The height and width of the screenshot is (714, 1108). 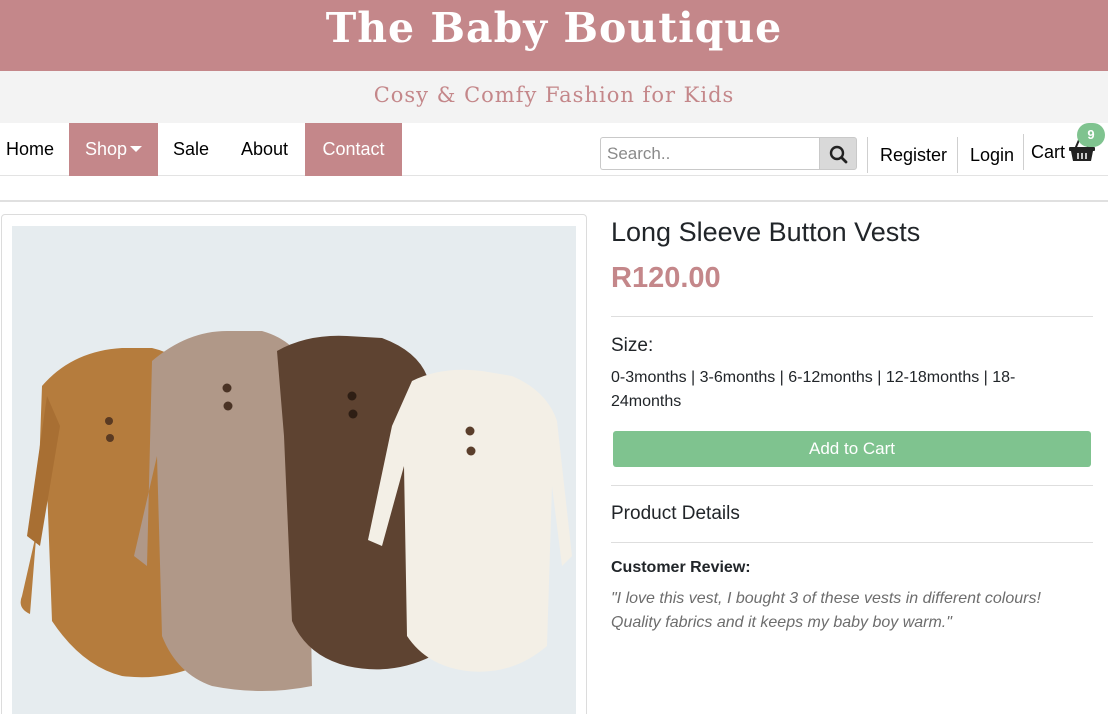 What do you see at coordinates (852, 449) in the screenshot?
I see `add-to-cart-button: Add to Cart` at bounding box center [852, 449].